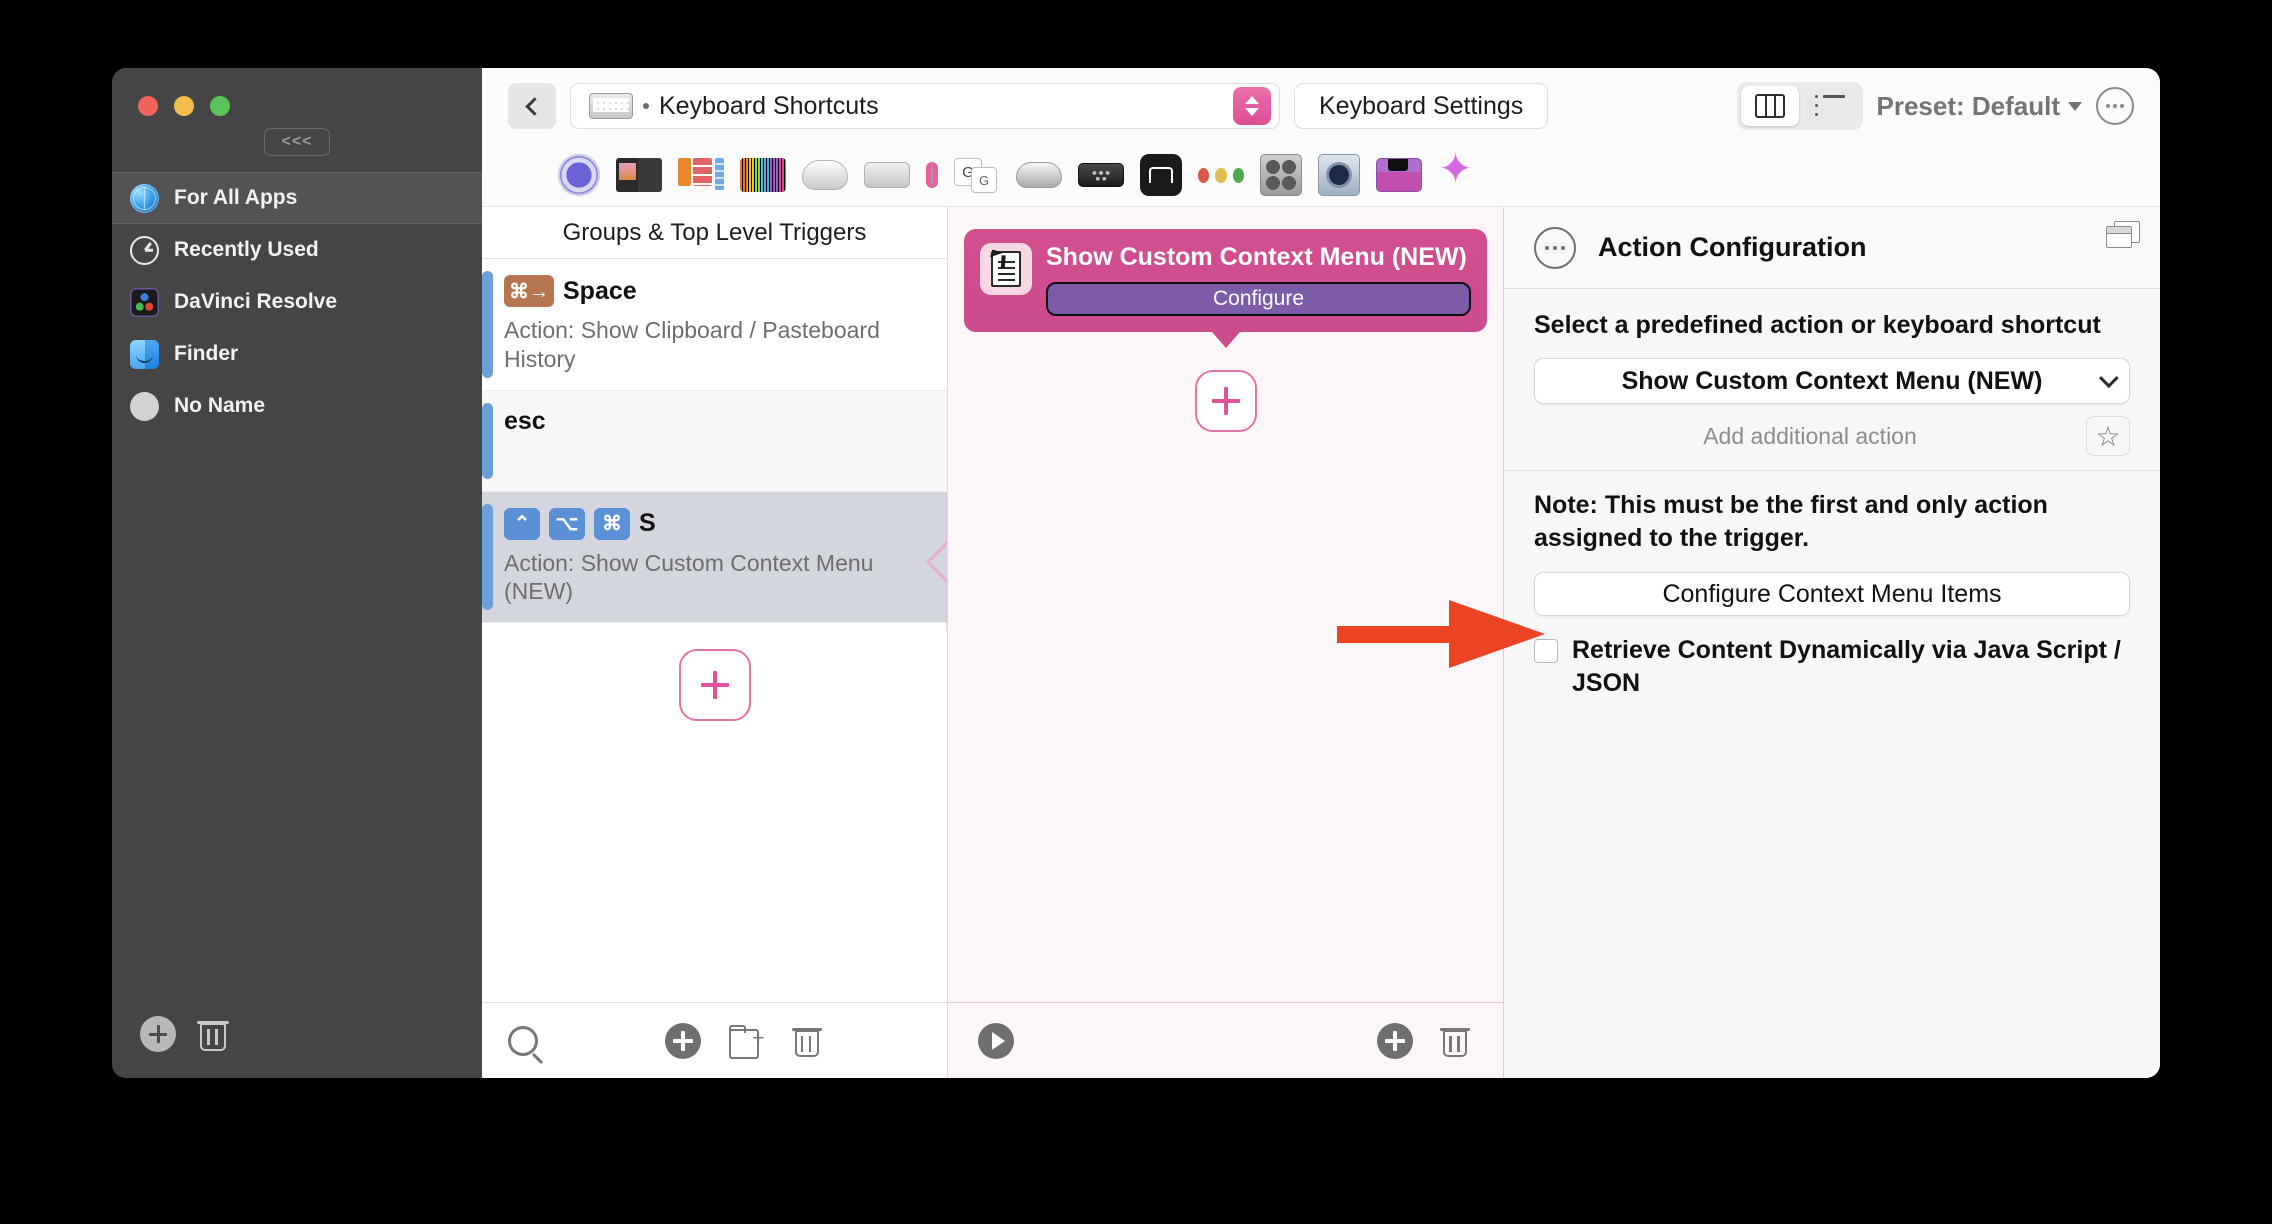  Describe the element at coordinates (1221, 175) in the screenshot. I see `trigger-type-drawing-icon` at that location.